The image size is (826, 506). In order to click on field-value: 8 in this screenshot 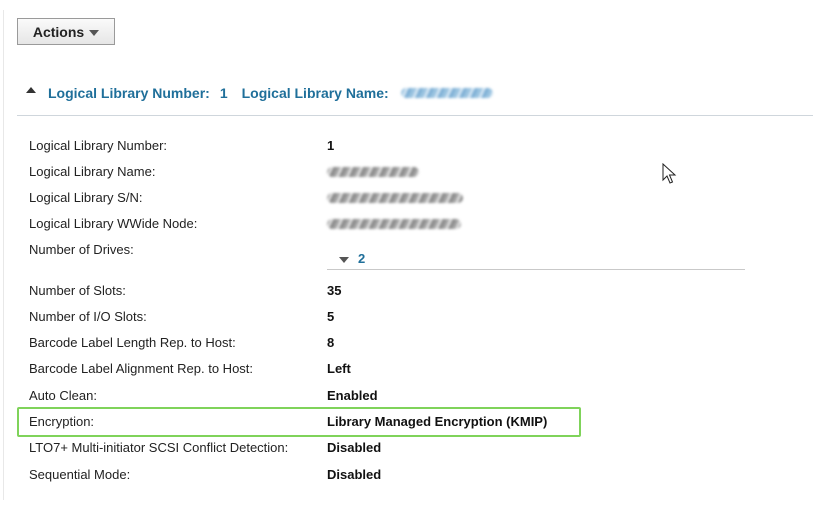, I will do `click(331, 342)`.